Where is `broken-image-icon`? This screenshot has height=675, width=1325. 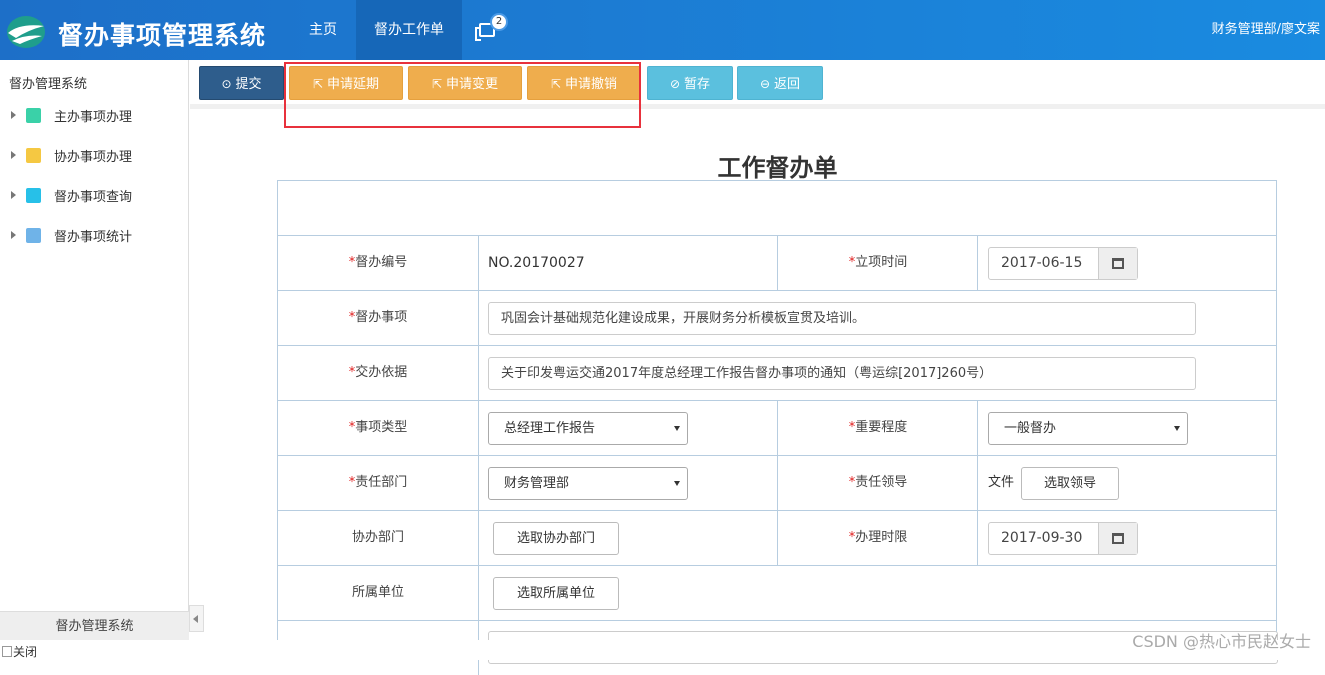 broken-image-icon is located at coordinates (7, 651).